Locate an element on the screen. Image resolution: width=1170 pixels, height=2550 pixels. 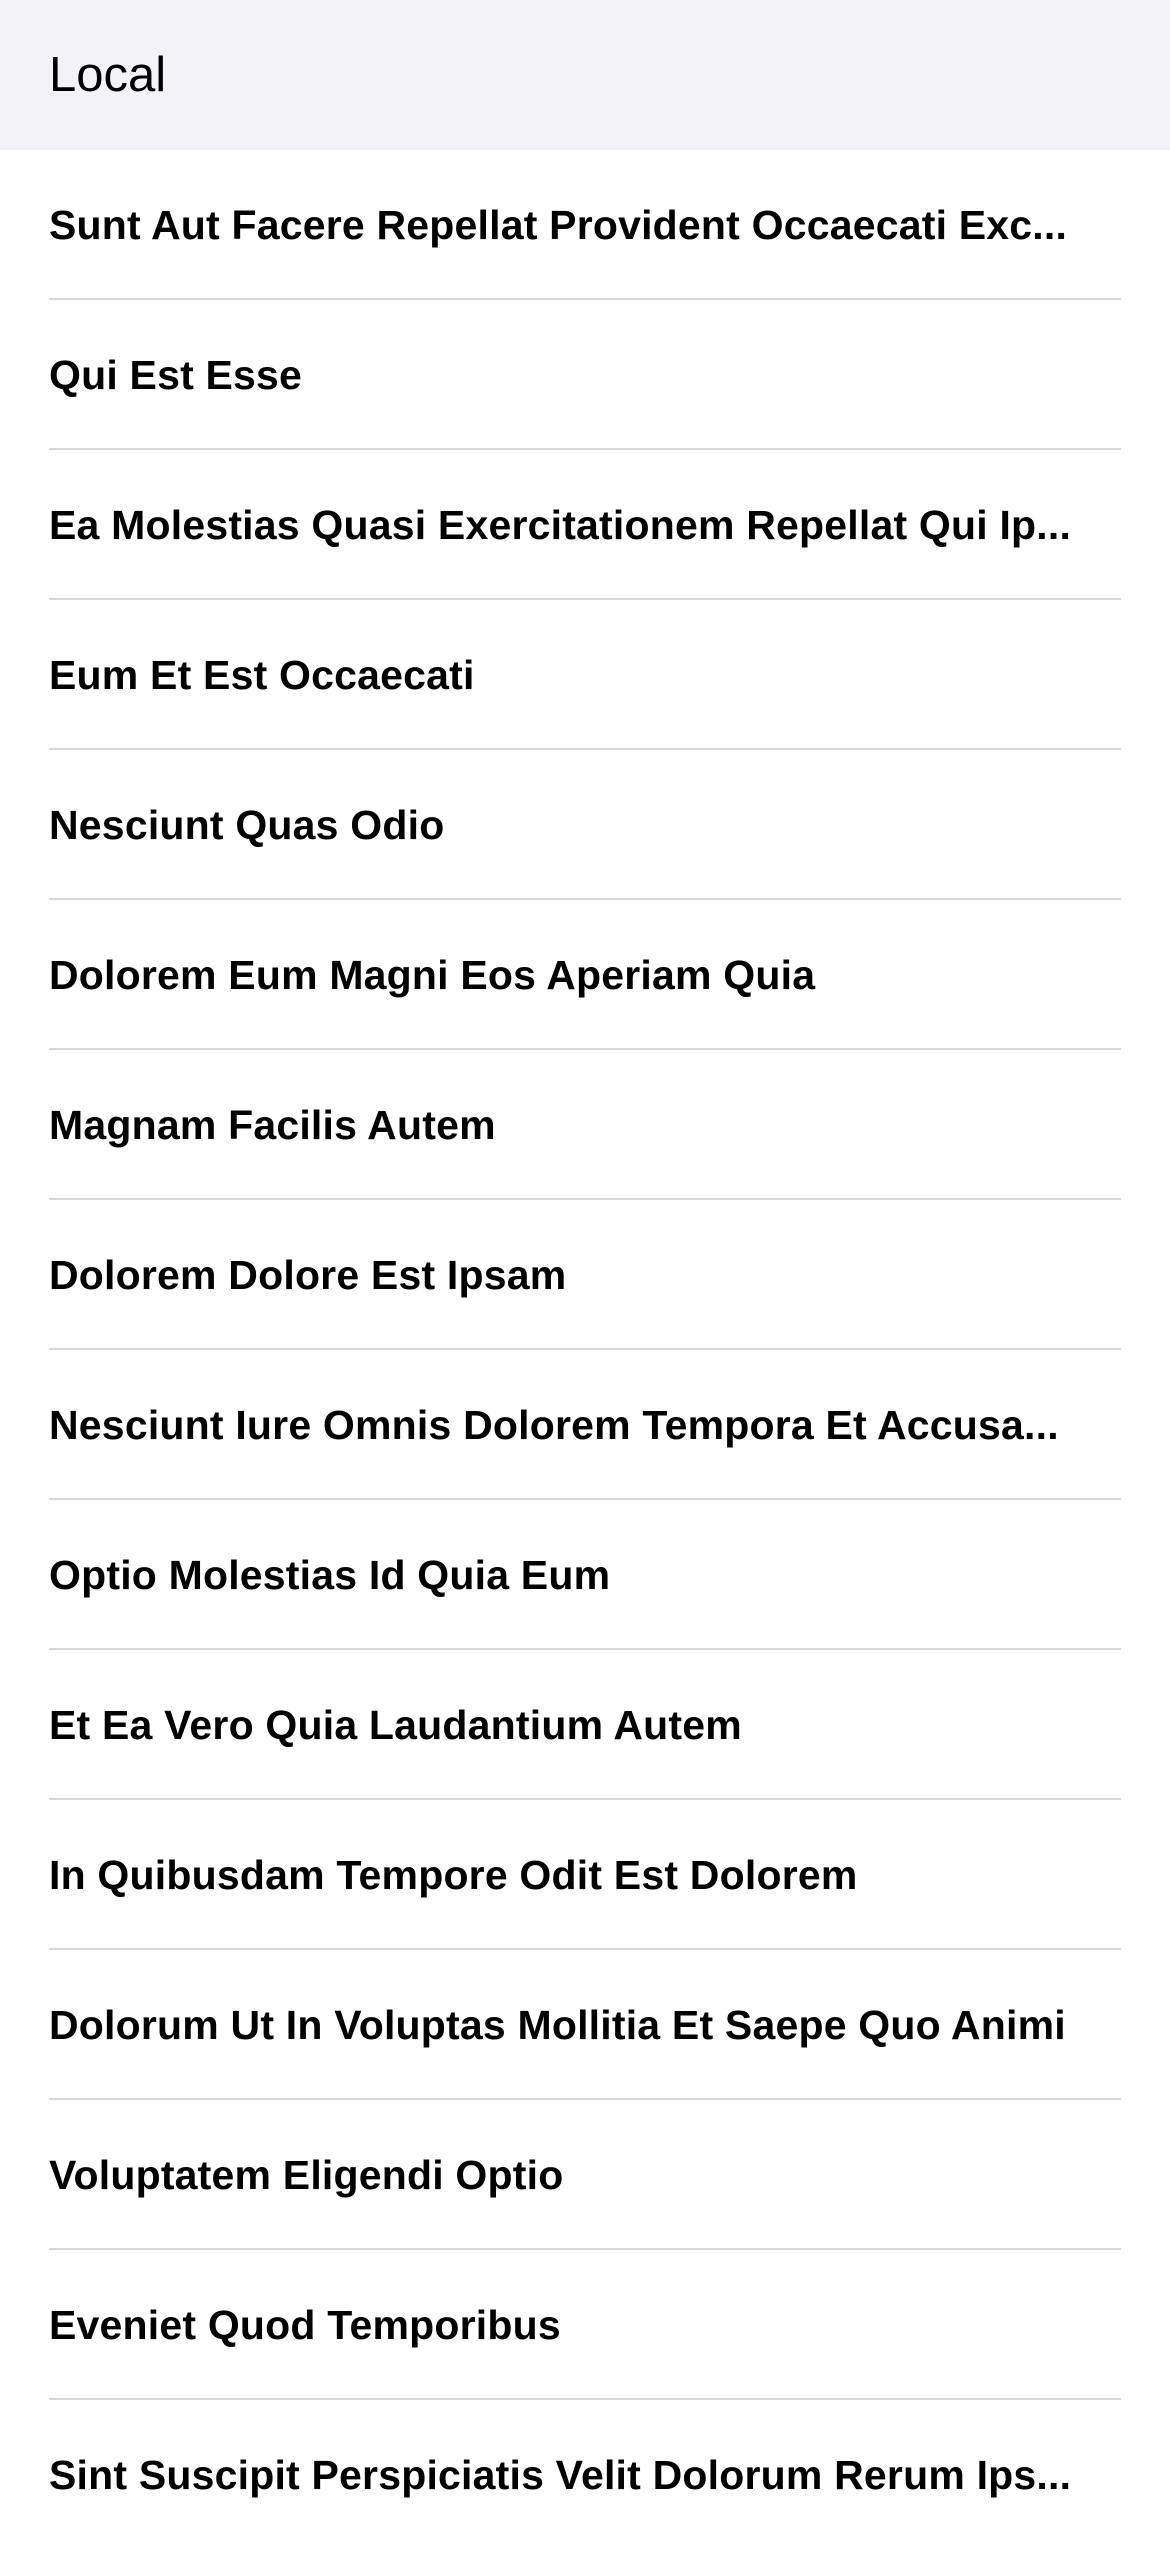
list-item-title: Eveniet Quod Temporibus is located at coordinates (305, 2324).